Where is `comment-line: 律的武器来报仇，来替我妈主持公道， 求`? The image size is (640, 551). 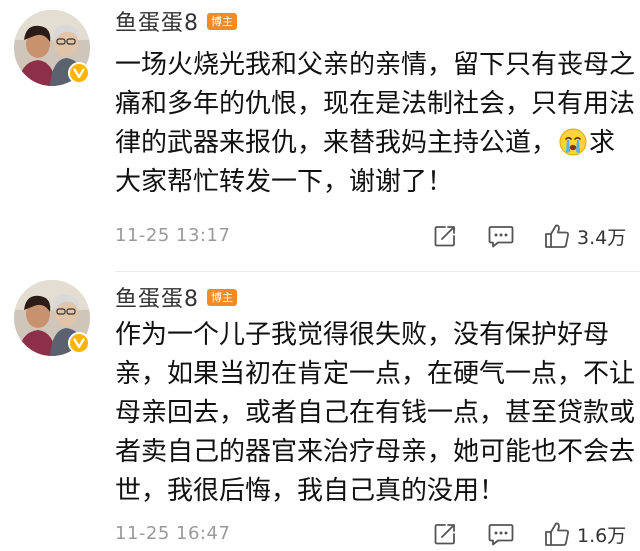 comment-line: 律的武器来报仇，来替我妈主持公道， 求 is located at coordinates (375, 143).